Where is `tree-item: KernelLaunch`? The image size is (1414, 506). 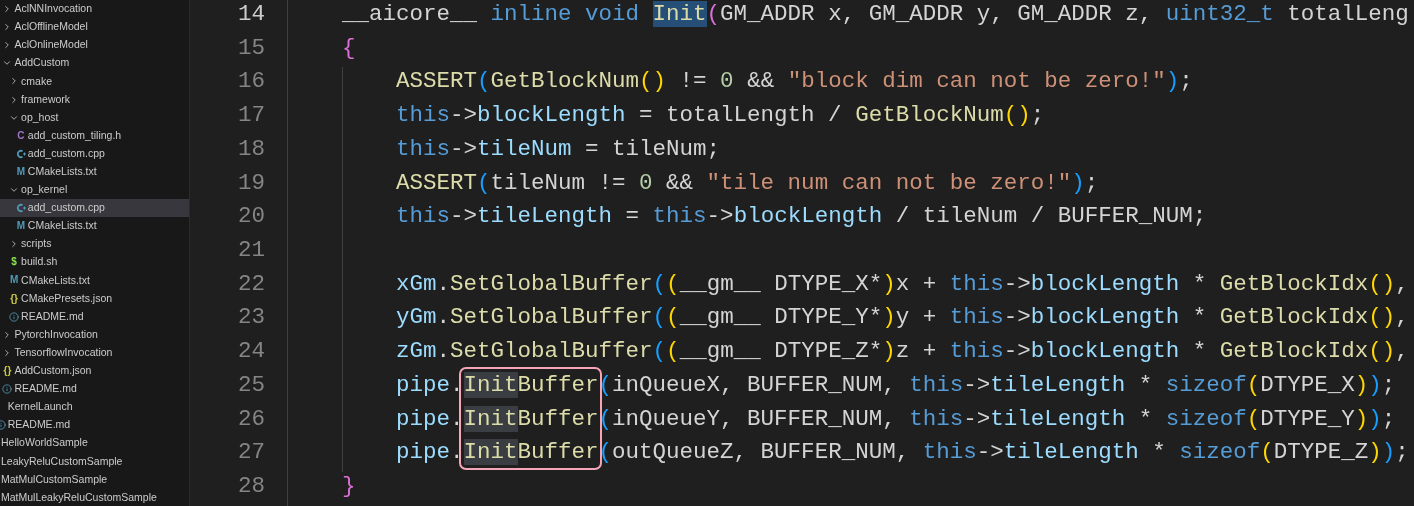 tree-item: KernelLaunch is located at coordinates (94, 407).